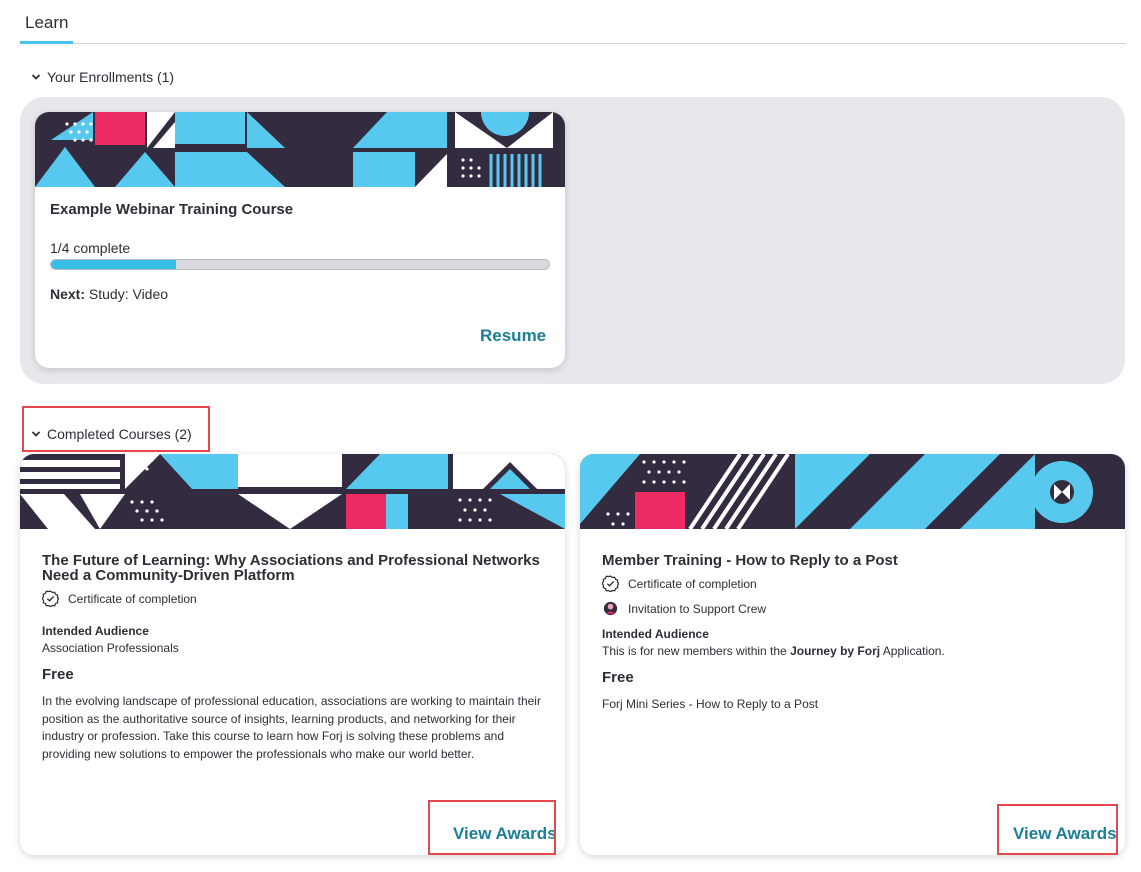 The image size is (1141, 872). I want to click on audience-text-prefix: This is for new members within the, so click(696, 651).